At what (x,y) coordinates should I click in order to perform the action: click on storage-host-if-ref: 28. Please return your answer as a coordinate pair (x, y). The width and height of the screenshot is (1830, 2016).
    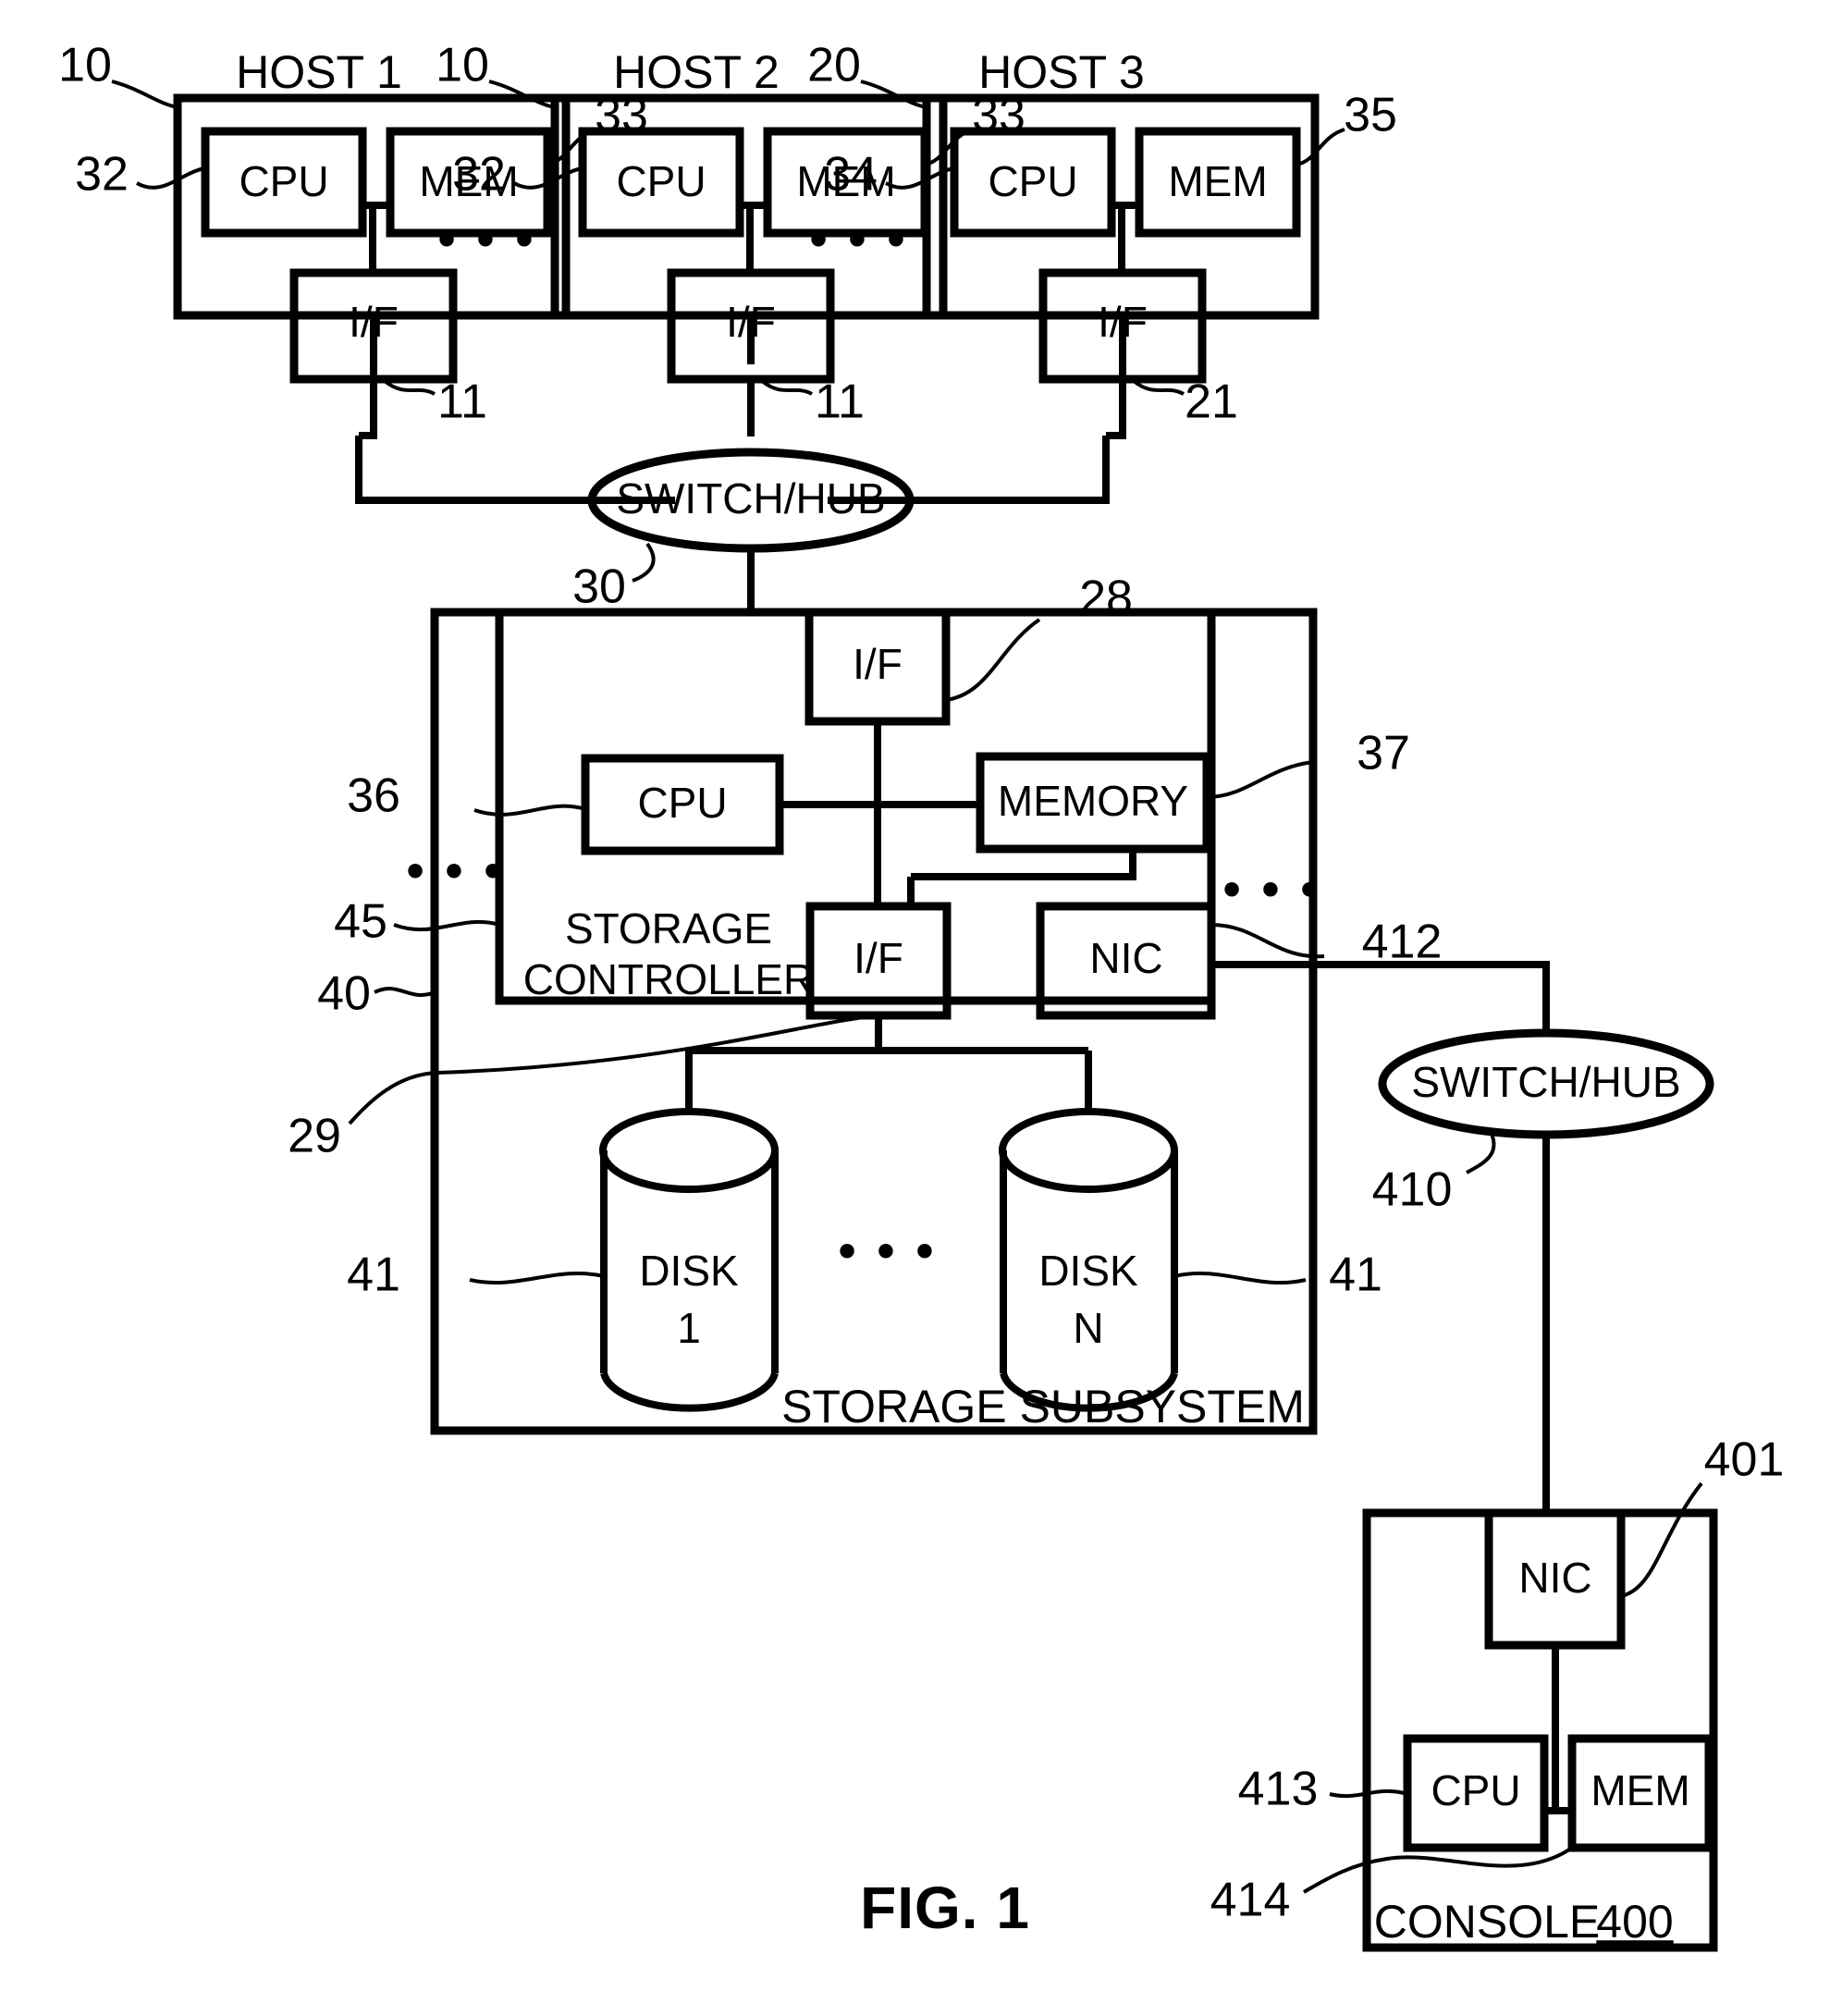
    Looking at the image, I should click on (1106, 598).